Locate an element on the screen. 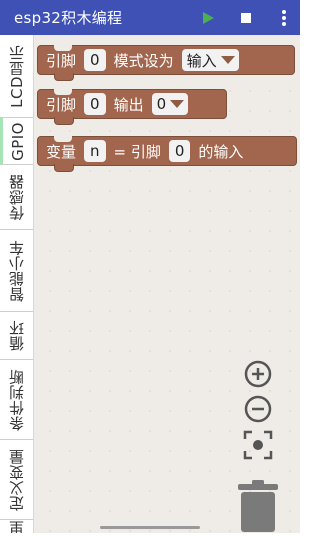 This screenshot has width=320, height=536. block-text: 变量 is located at coordinates (61, 151).